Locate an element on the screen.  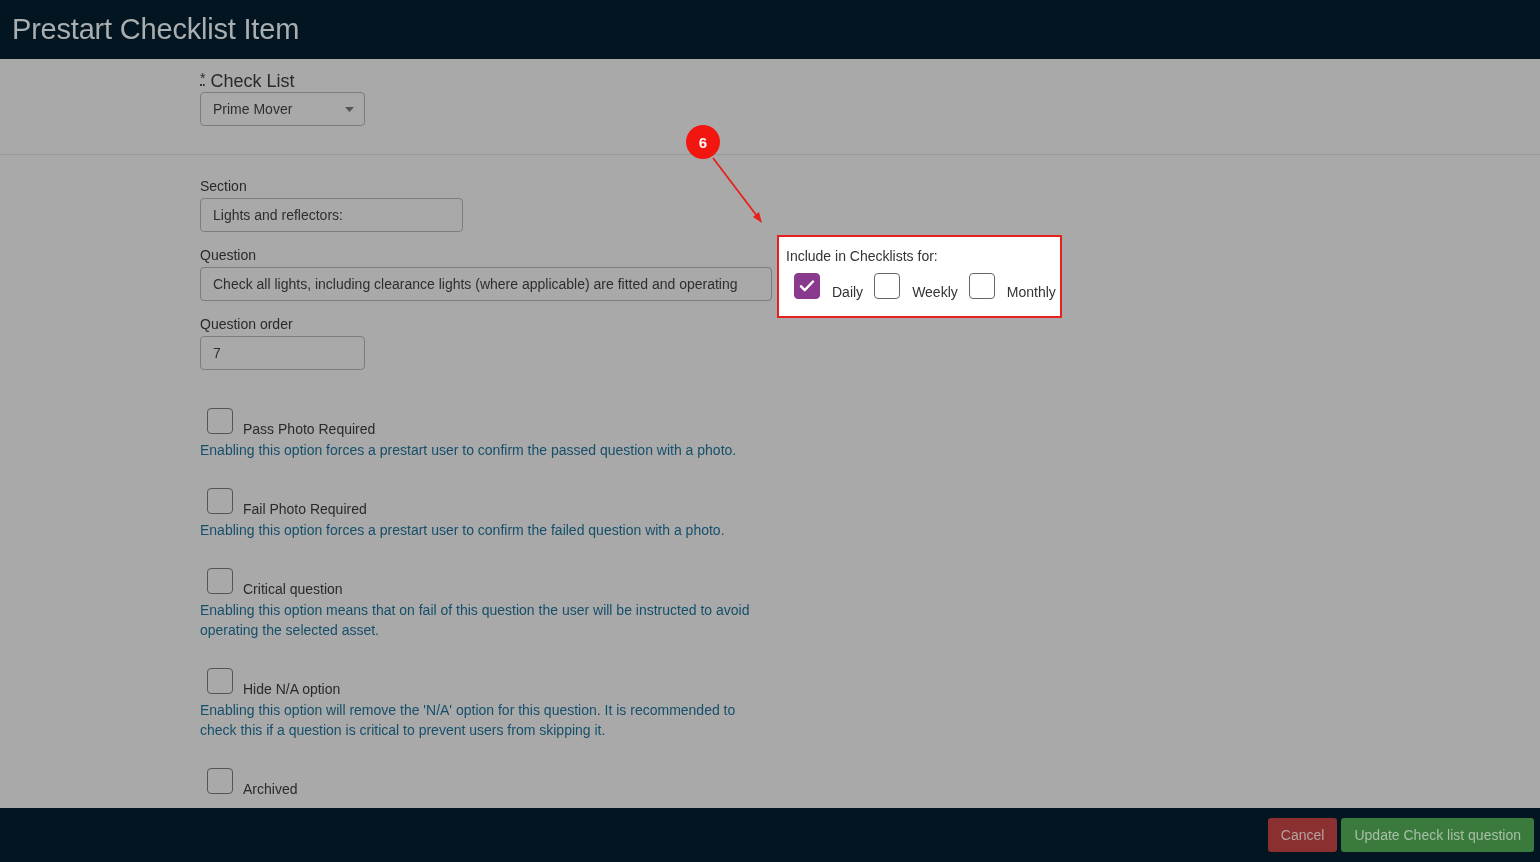
checklist-dropdown: Prime Mover is located at coordinates (282, 109).